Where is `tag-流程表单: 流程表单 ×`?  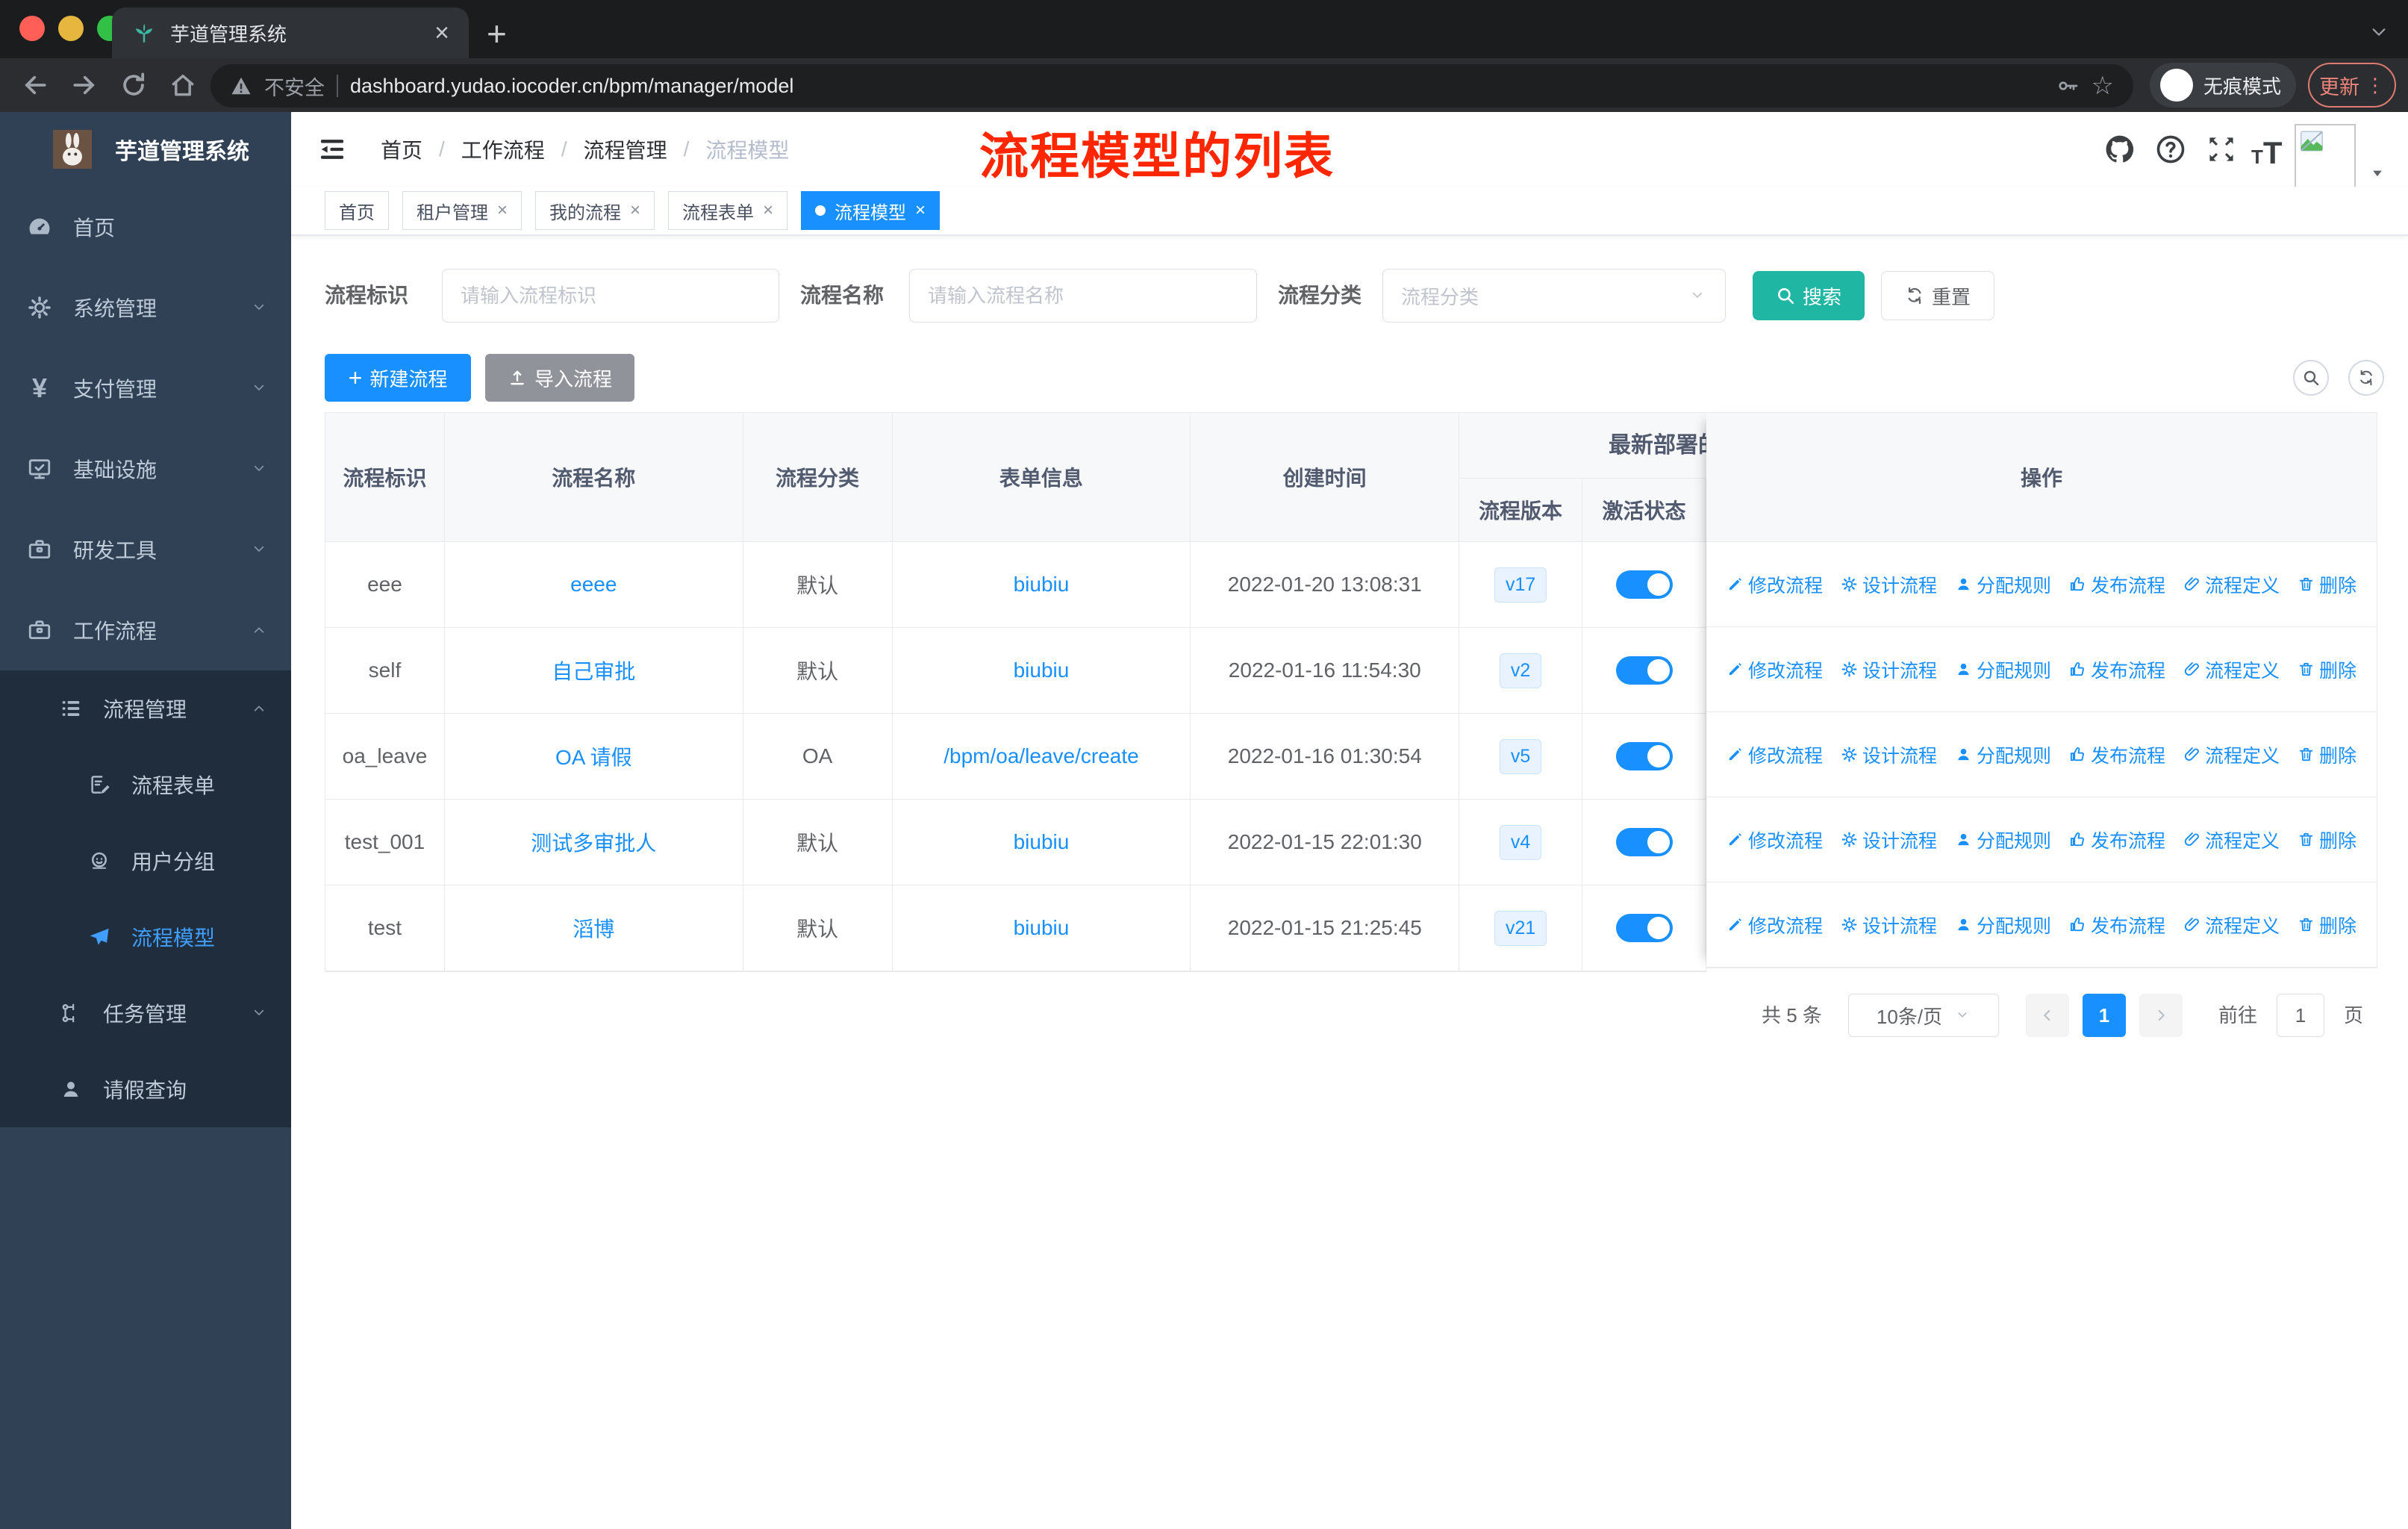
tag-流程表单: 流程表单 × is located at coordinates (728, 211).